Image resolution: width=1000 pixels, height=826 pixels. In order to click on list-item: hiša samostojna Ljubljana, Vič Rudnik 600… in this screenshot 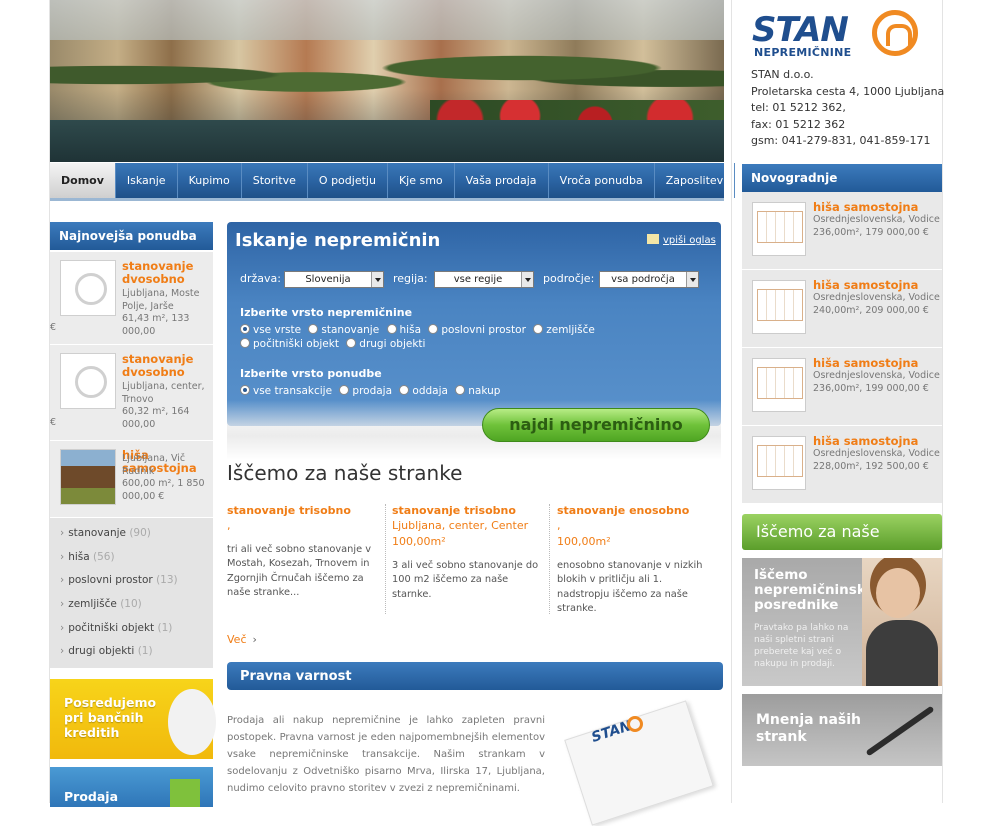, I will do `click(131, 479)`.